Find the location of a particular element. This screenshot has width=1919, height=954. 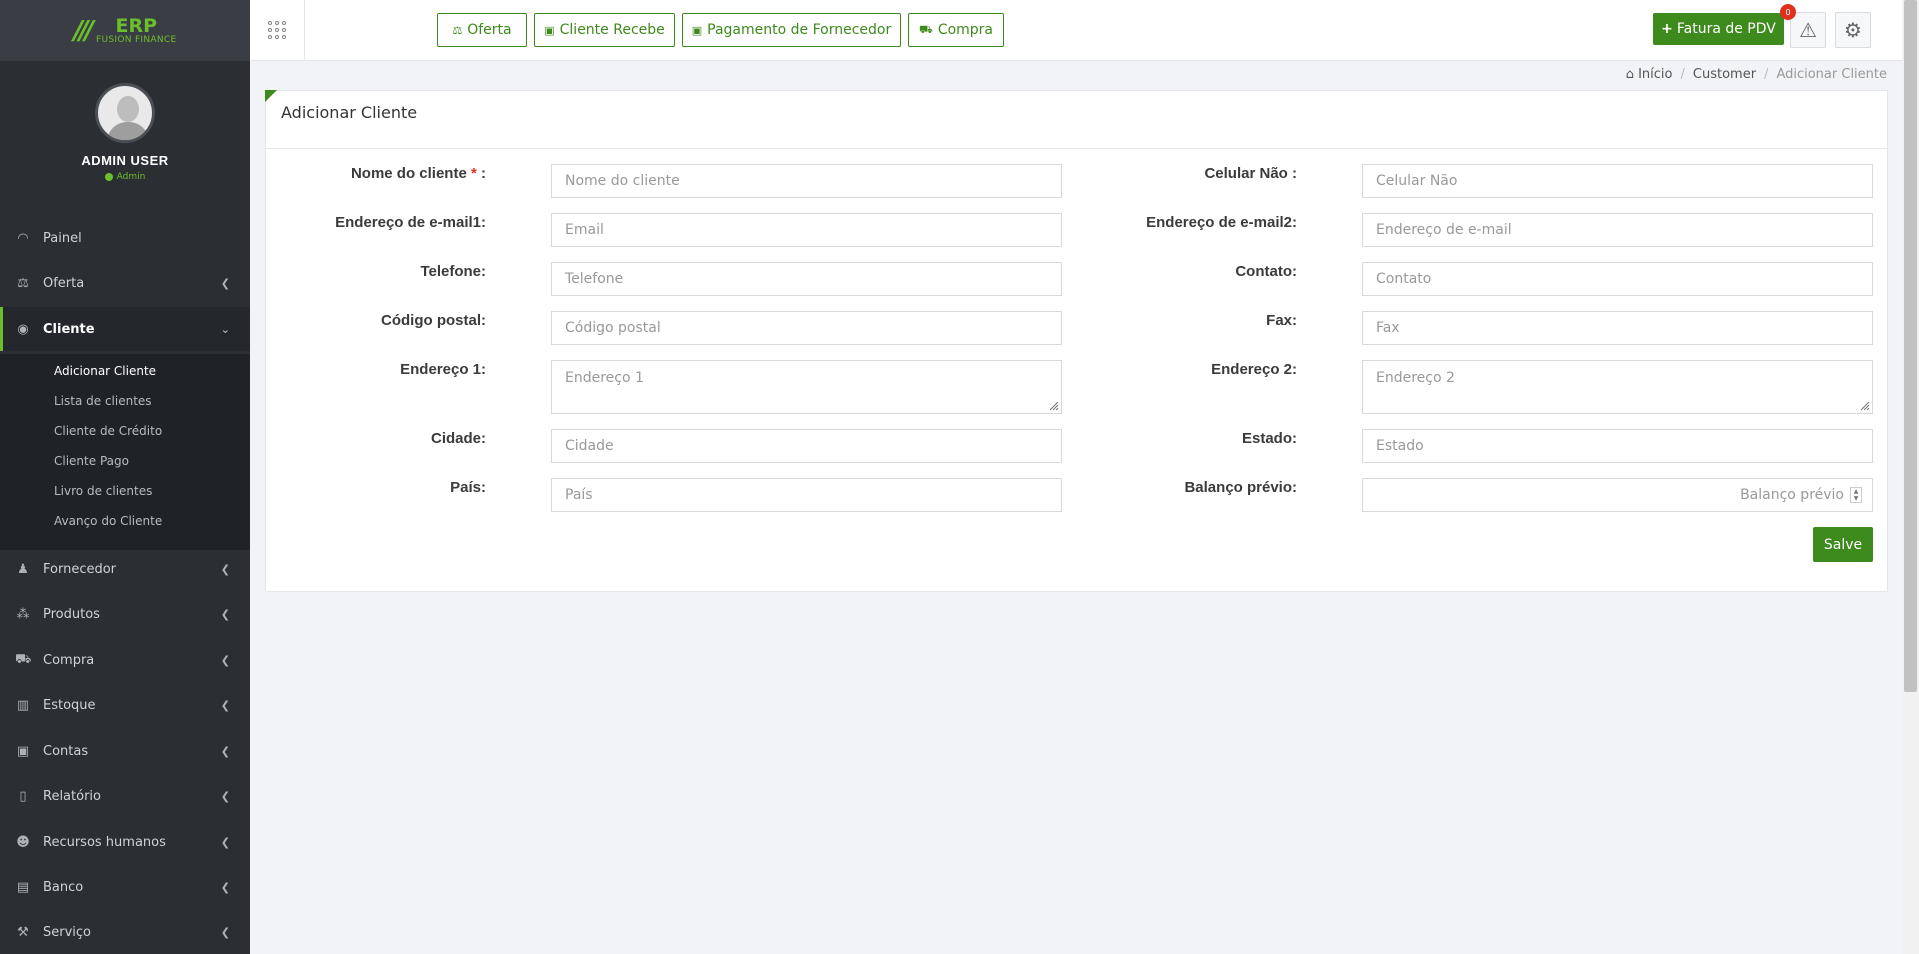

balanco-previo-input: Balanço prévio ▲ ▼ is located at coordinates (1617, 495).